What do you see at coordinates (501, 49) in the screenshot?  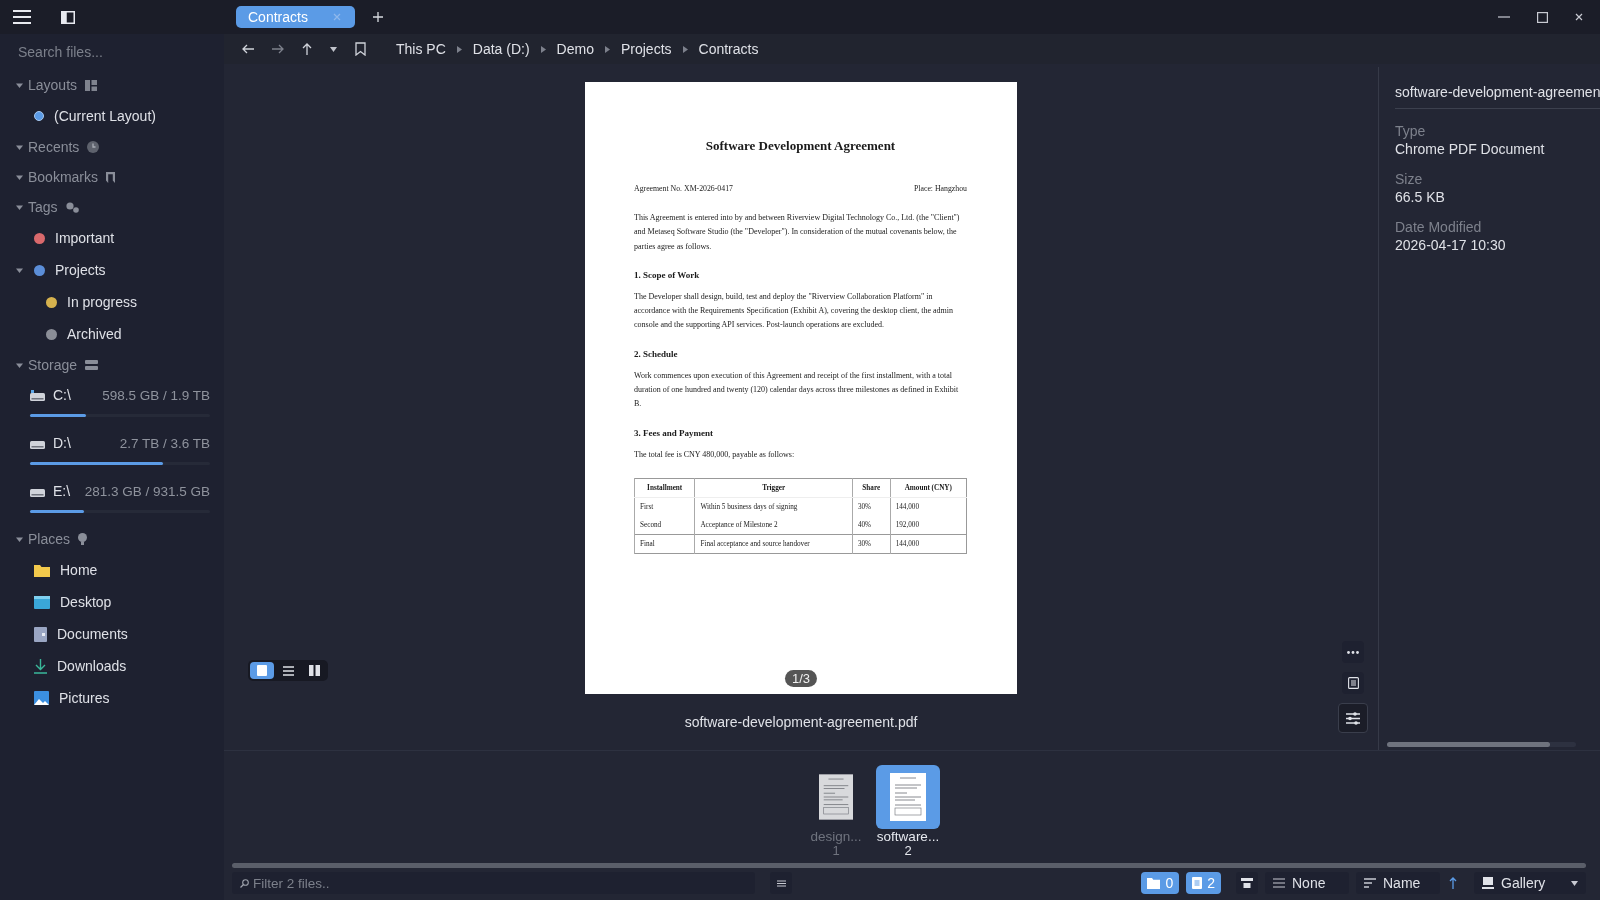 I see `breadcrumb: Data (D:)` at bounding box center [501, 49].